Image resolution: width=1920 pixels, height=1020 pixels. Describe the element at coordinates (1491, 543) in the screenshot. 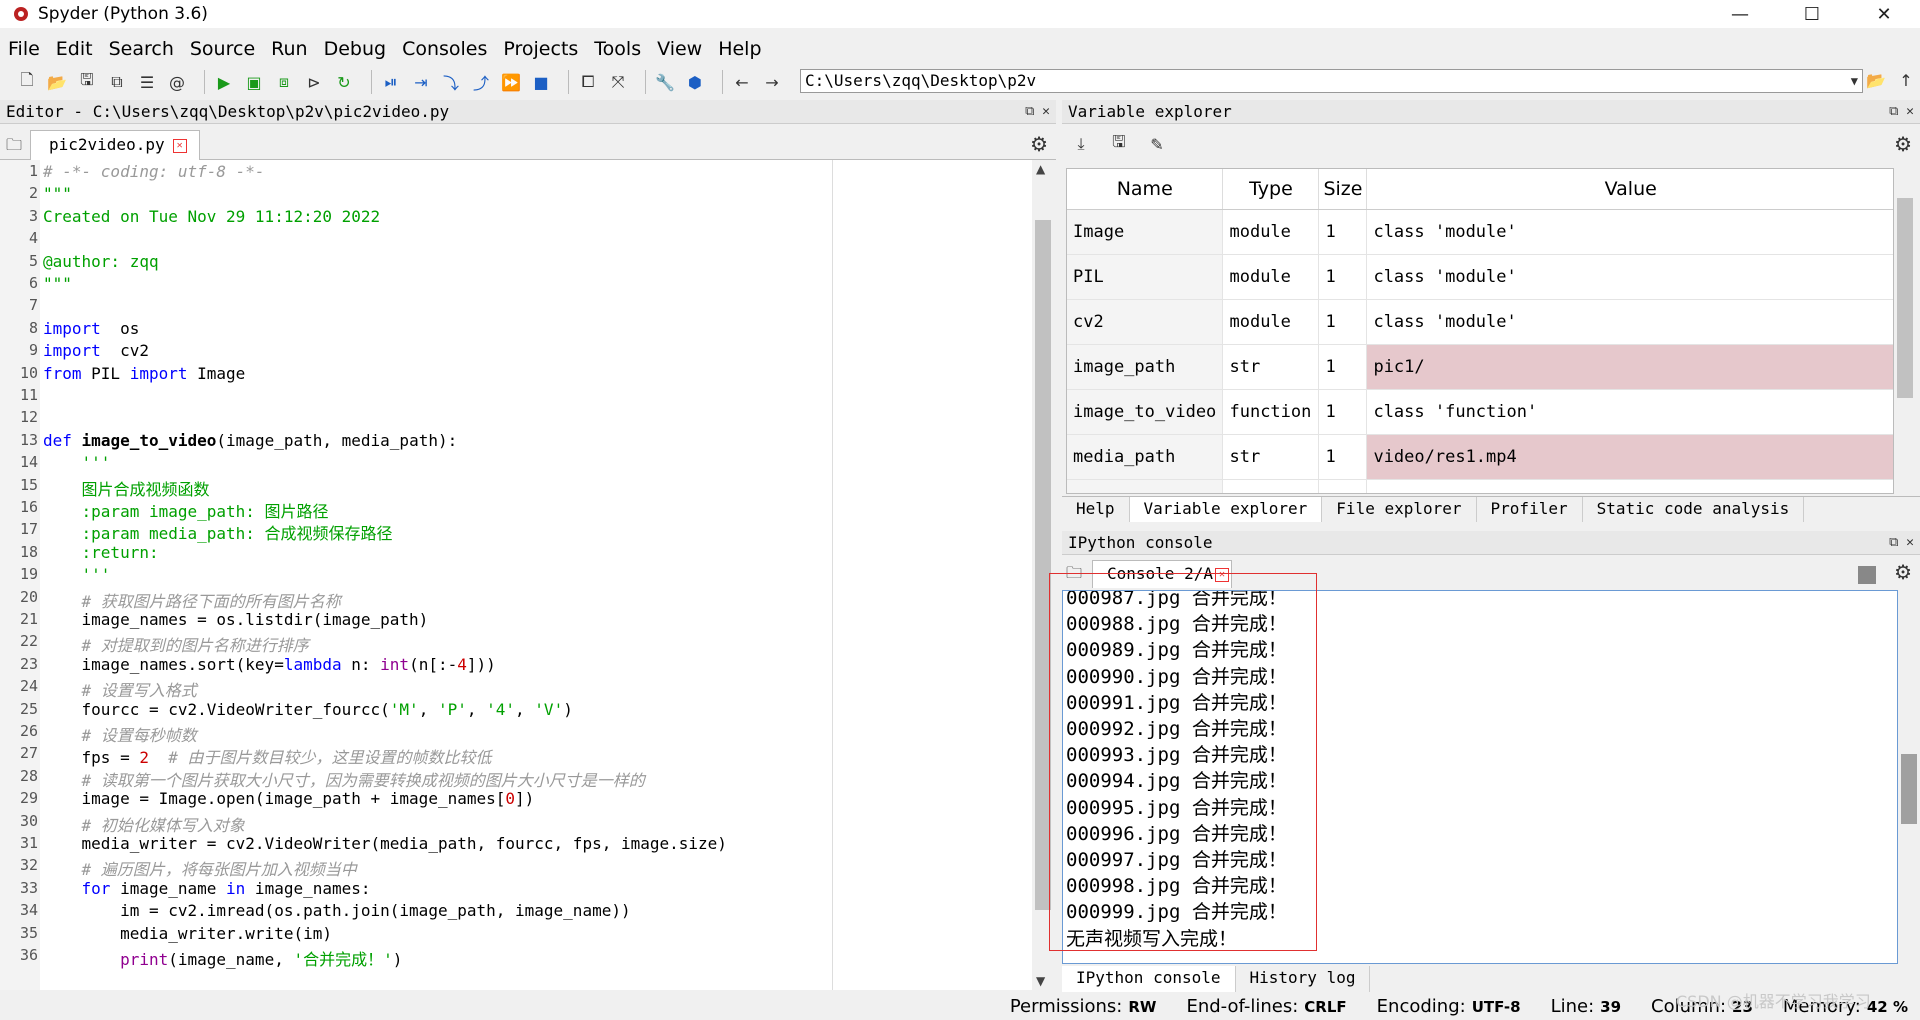

I see `ipython-console-header: IPython console ⧉ ✕` at that location.